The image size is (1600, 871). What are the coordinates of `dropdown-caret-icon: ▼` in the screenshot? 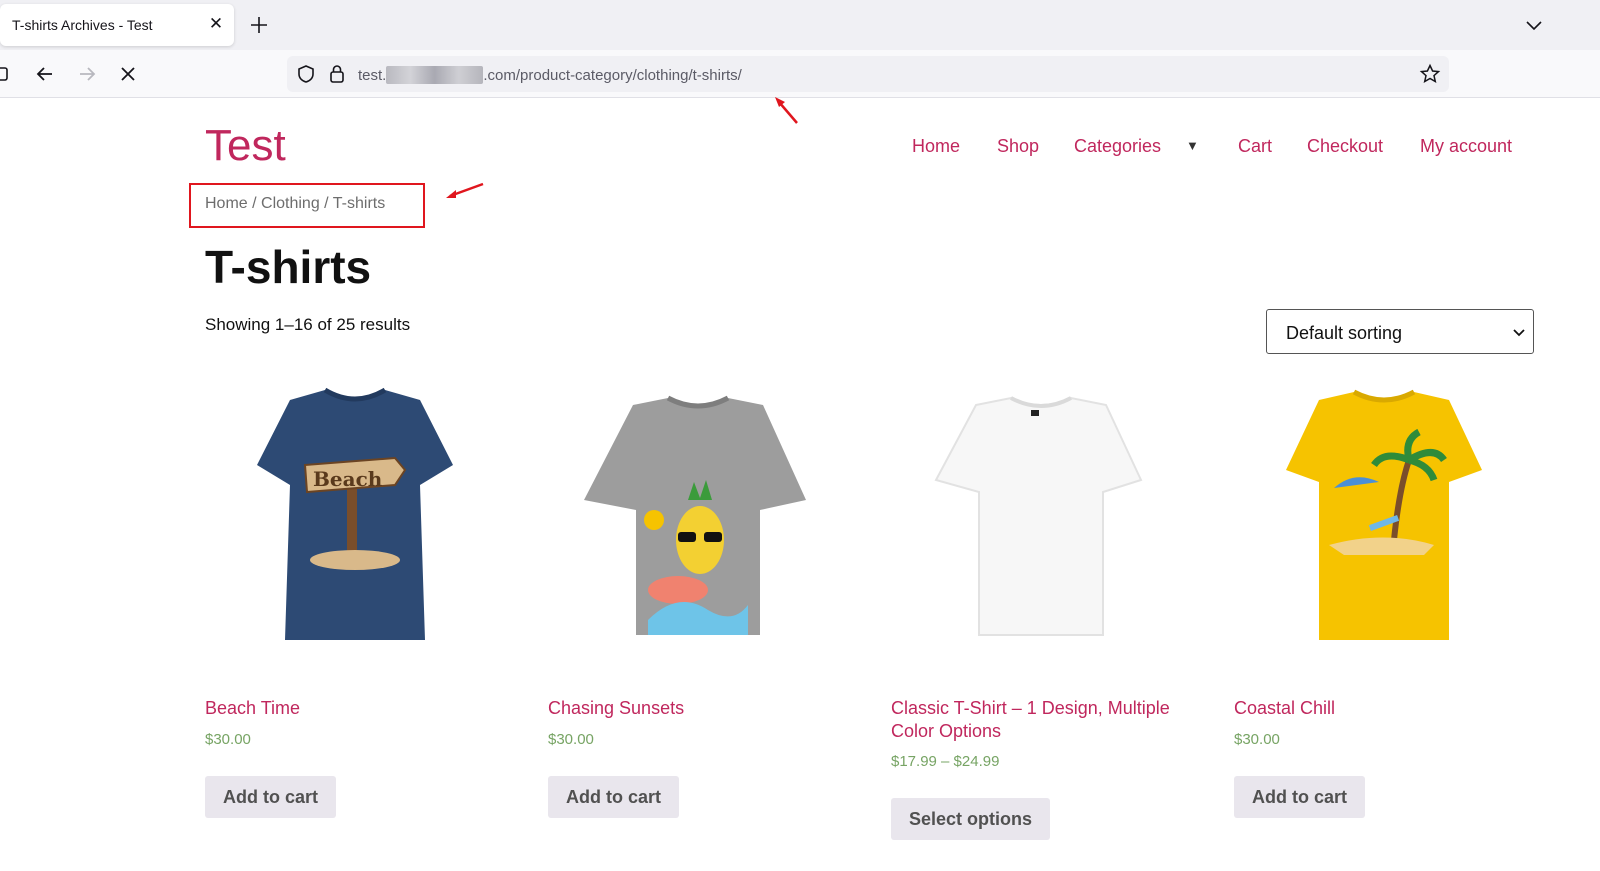 It's located at (1192, 145).